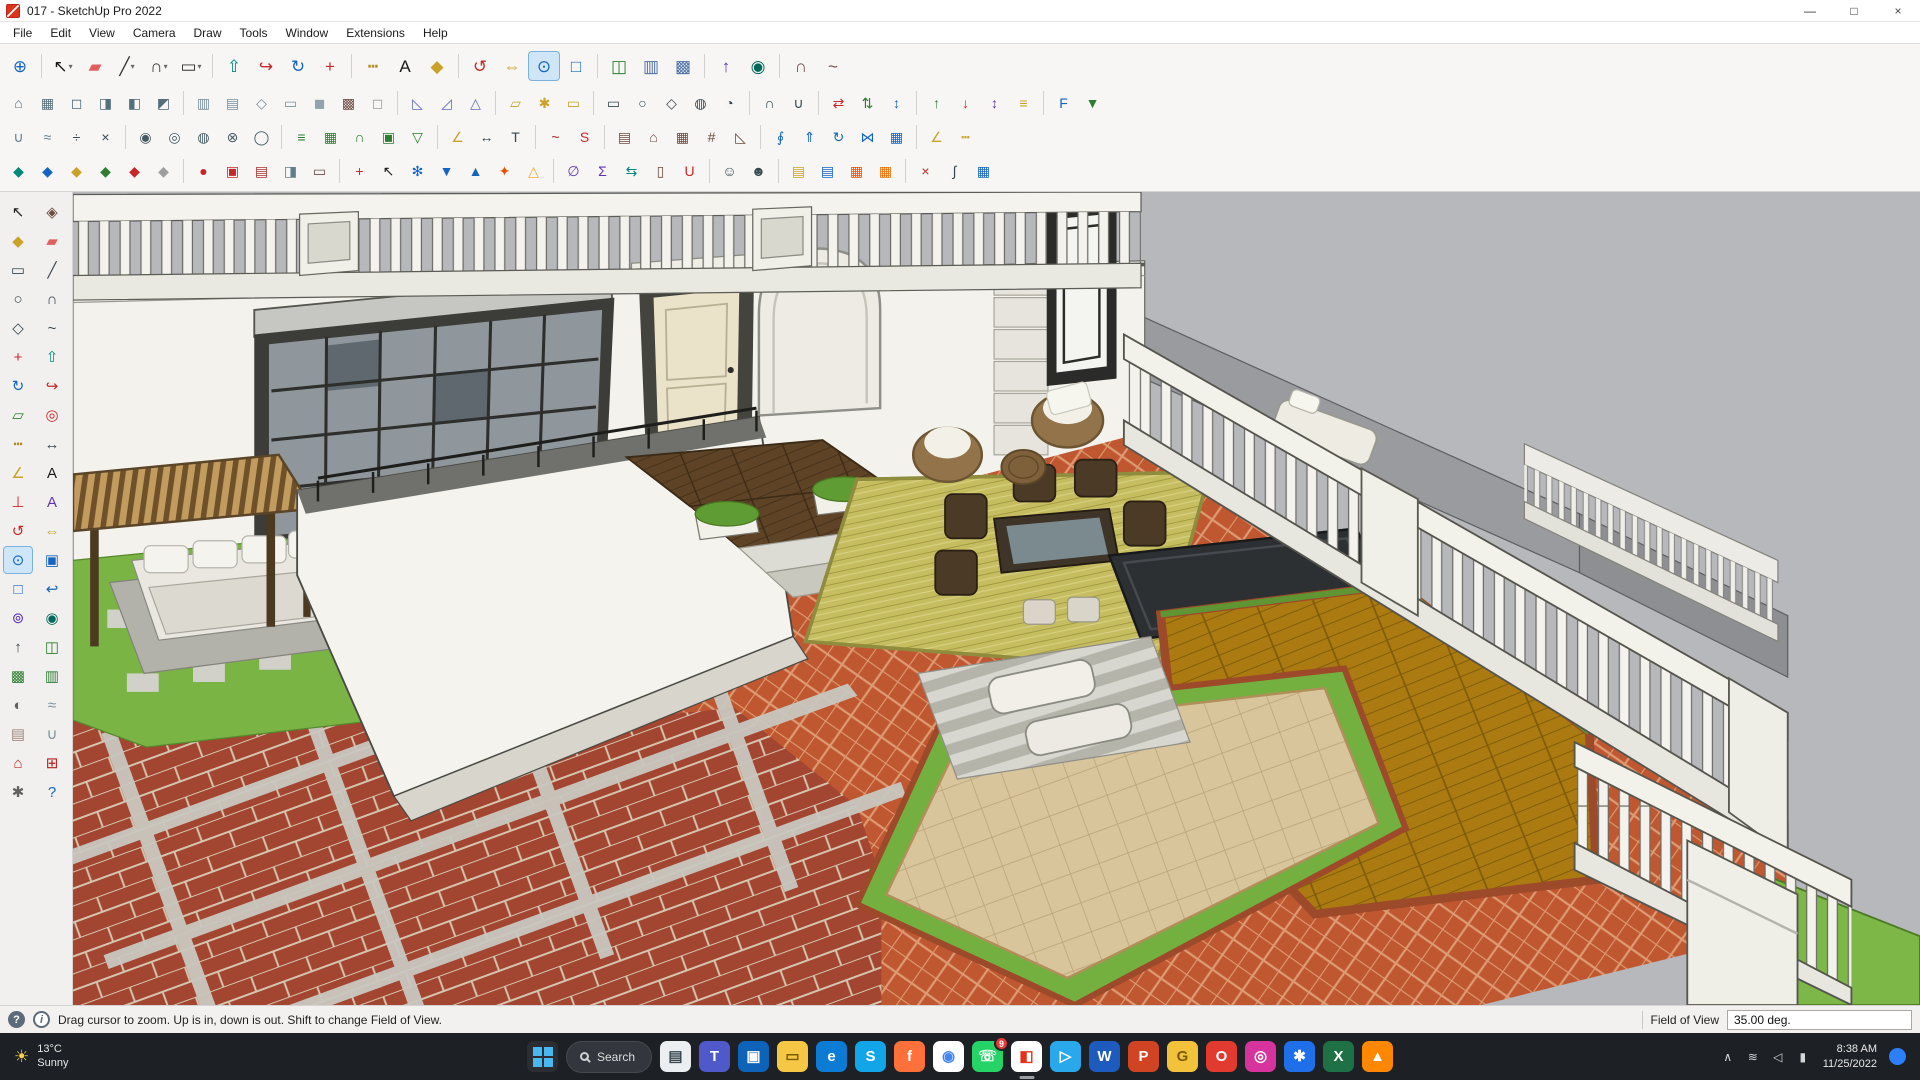 The image size is (1920, 1080). What do you see at coordinates (52, 531) in the screenshot?
I see `pan-button: ⇔` at bounding box center [52, 531].